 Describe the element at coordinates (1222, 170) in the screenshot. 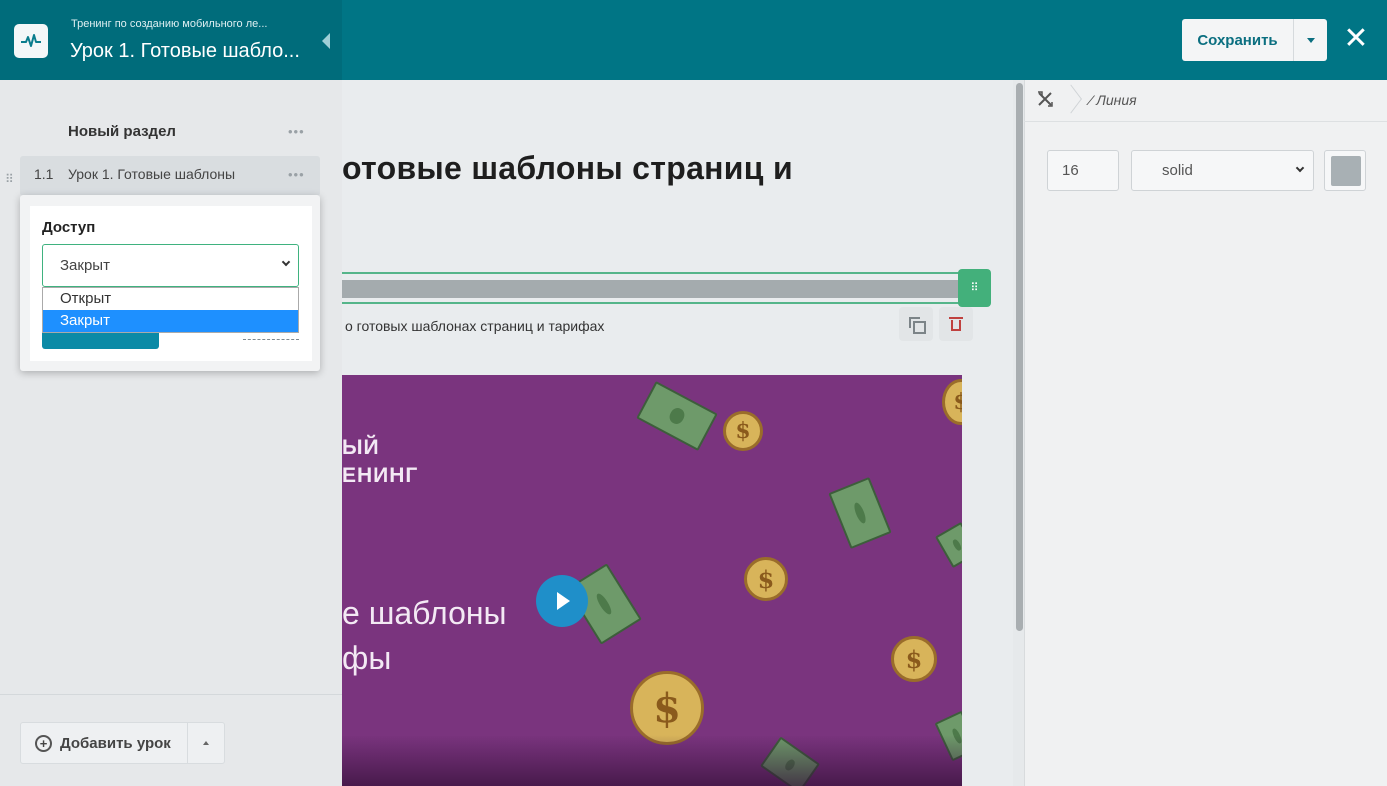

I see `line-style-select` at that location.